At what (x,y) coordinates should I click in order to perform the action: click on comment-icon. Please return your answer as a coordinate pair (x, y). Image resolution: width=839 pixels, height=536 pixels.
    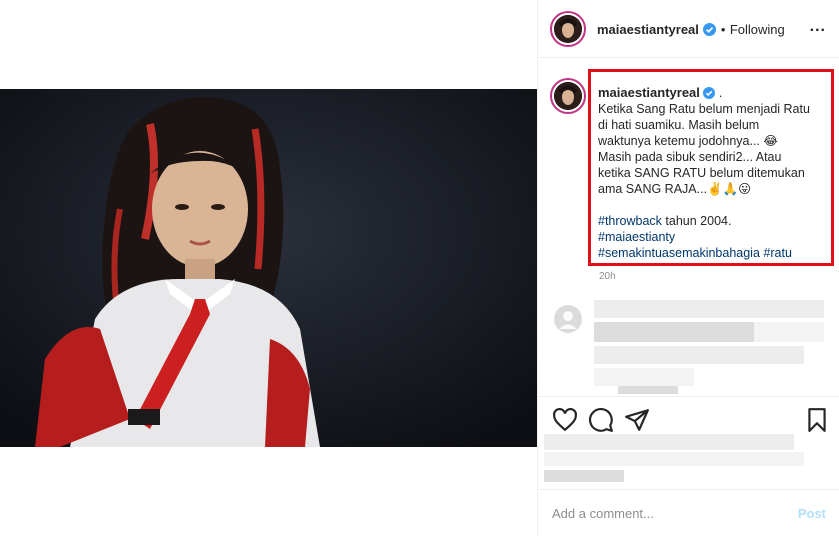
    Looking at the image, I should click on (601, 420).